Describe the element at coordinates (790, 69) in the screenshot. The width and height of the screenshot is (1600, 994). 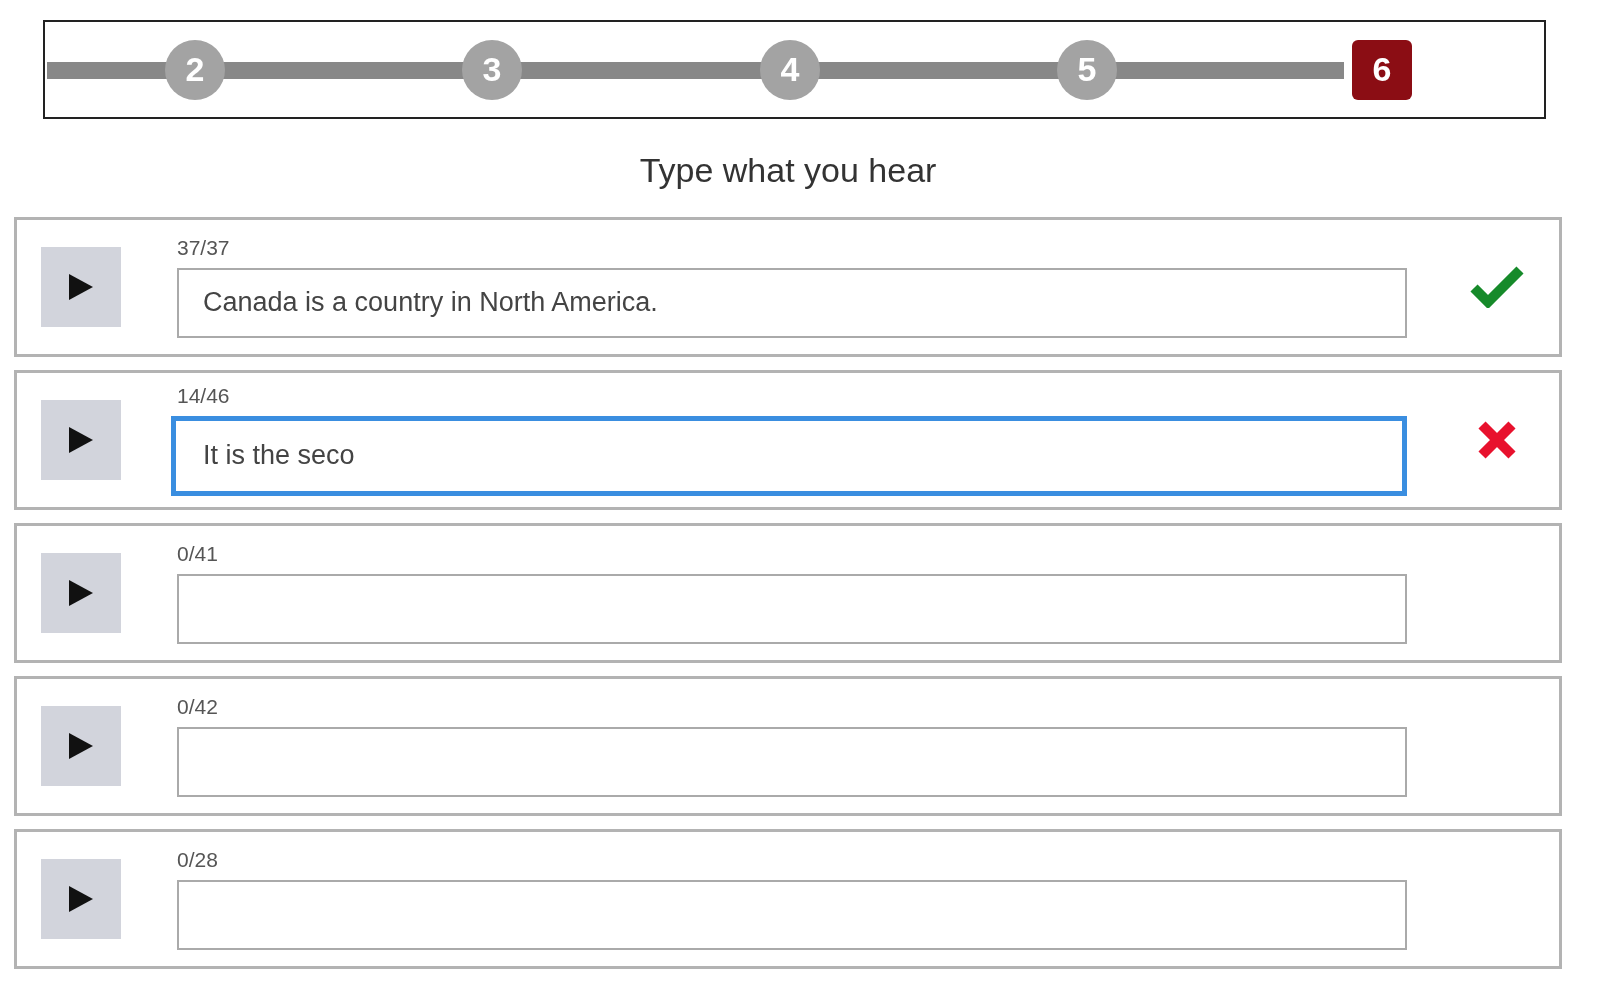
I see `step-marker: 4` at that location.